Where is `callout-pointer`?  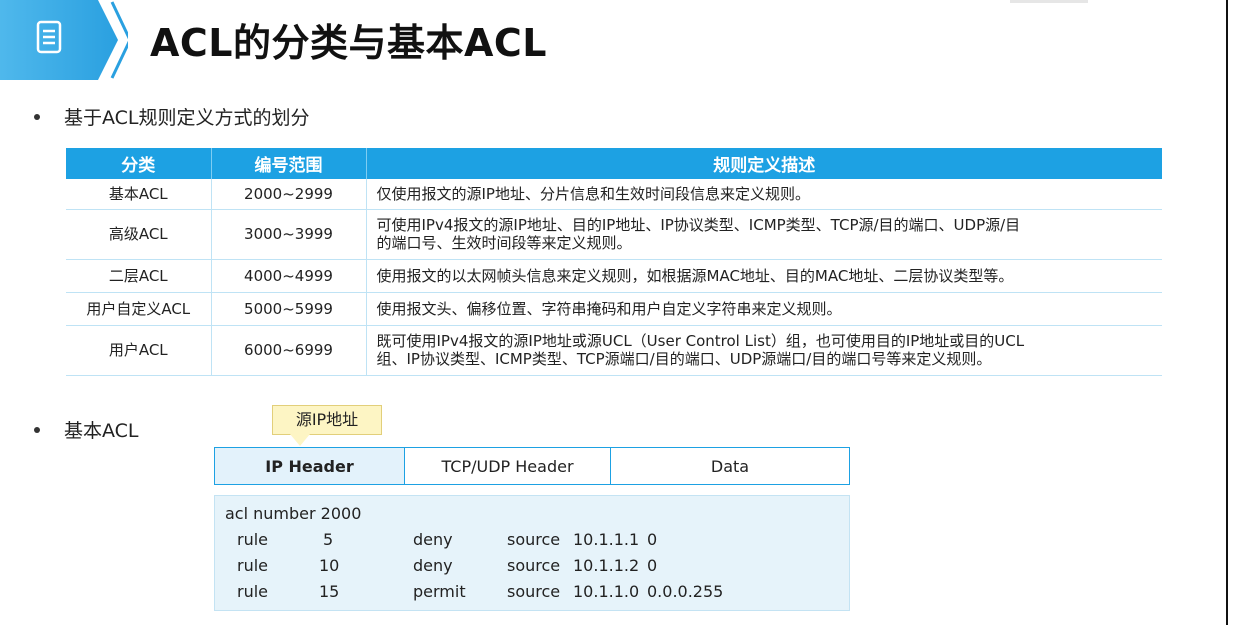
callout-pointer is located at coordinates (300, 440).